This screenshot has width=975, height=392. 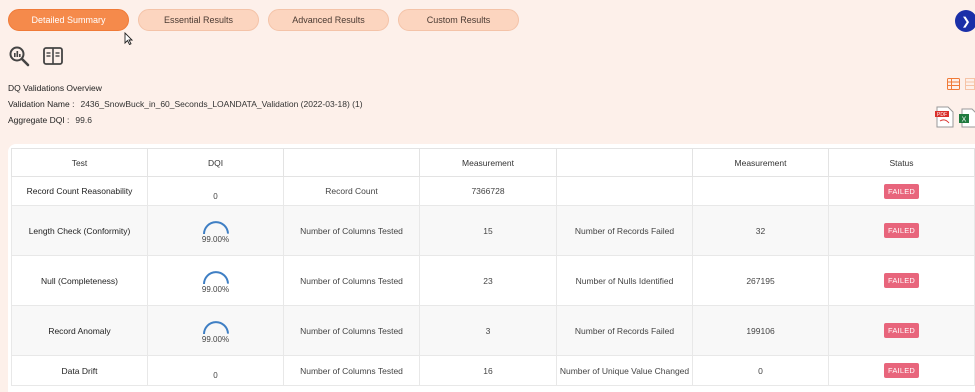 I want to click on table-header-row: Test DQI Measurement Measurement Status, so click(x=493, y=162).